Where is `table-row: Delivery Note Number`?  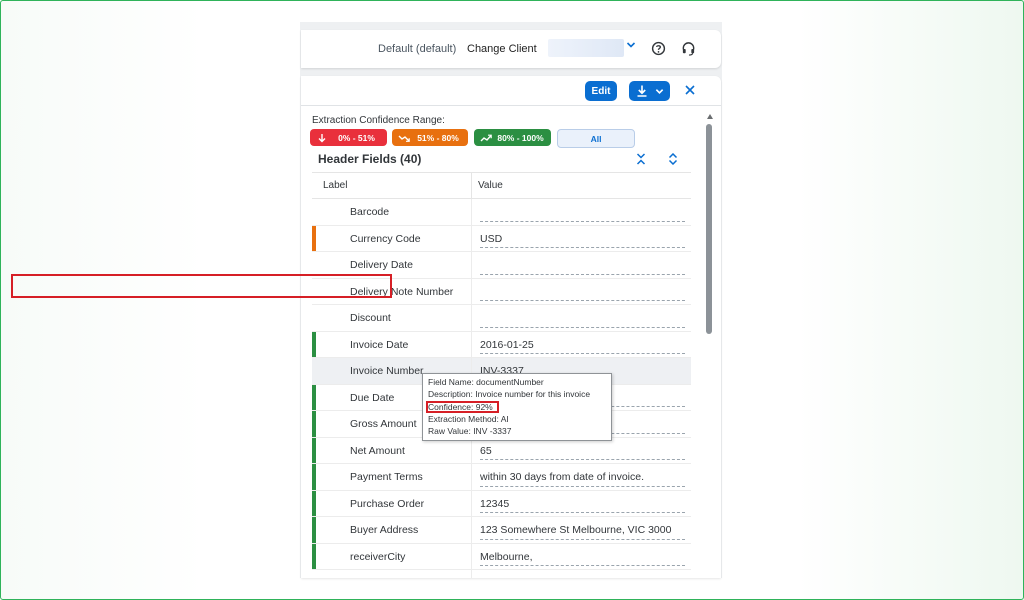 table-row: Delivery Note Number is located at coordinates (501, 291).